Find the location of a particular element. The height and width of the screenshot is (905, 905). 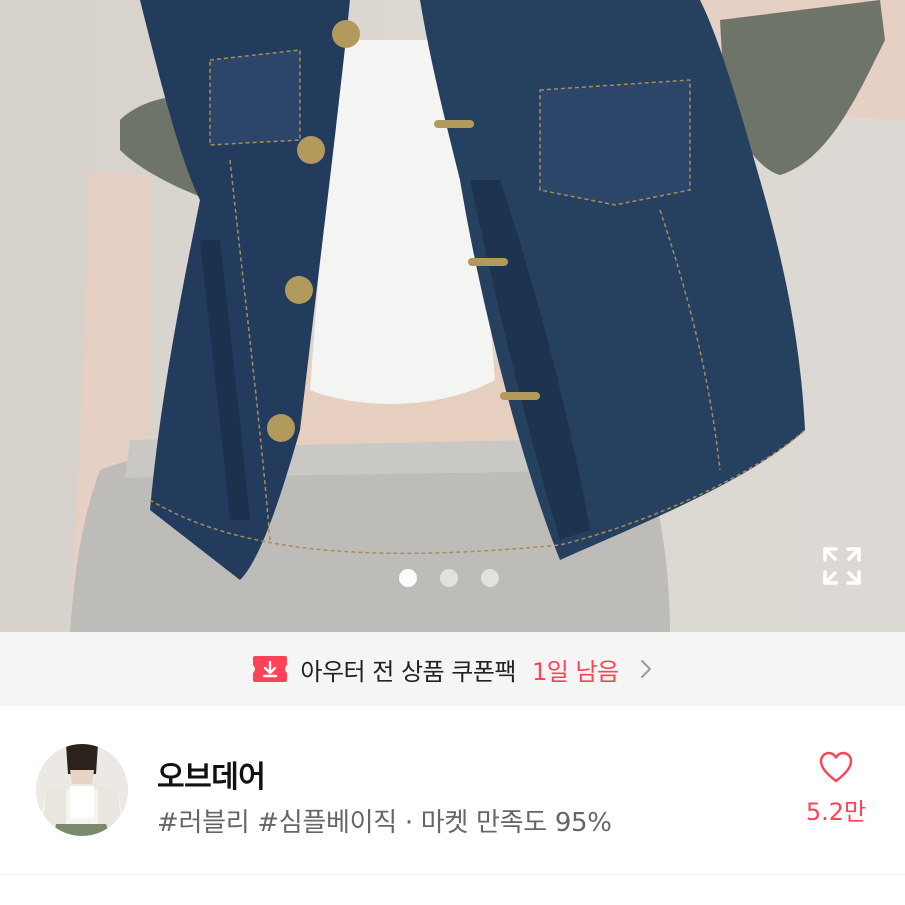

like-button: 5.2만 is located at coordinates (836, 788).